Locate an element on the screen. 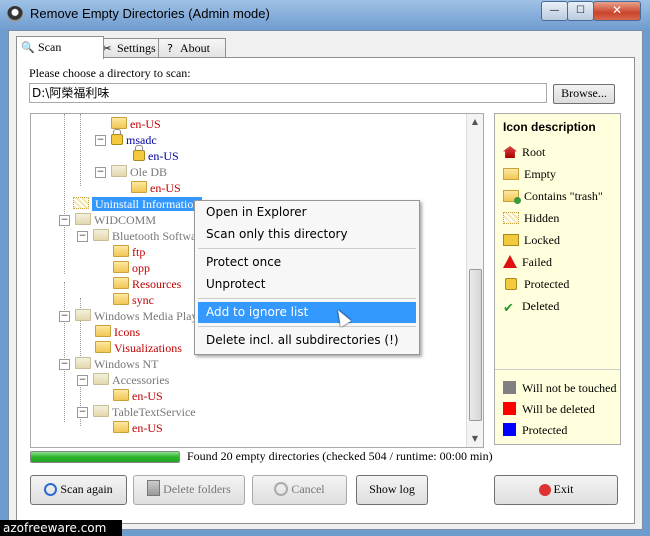 The width and height of the screenshot is (650, 536). tree-item: ftp is located at coordinates (129, 252).